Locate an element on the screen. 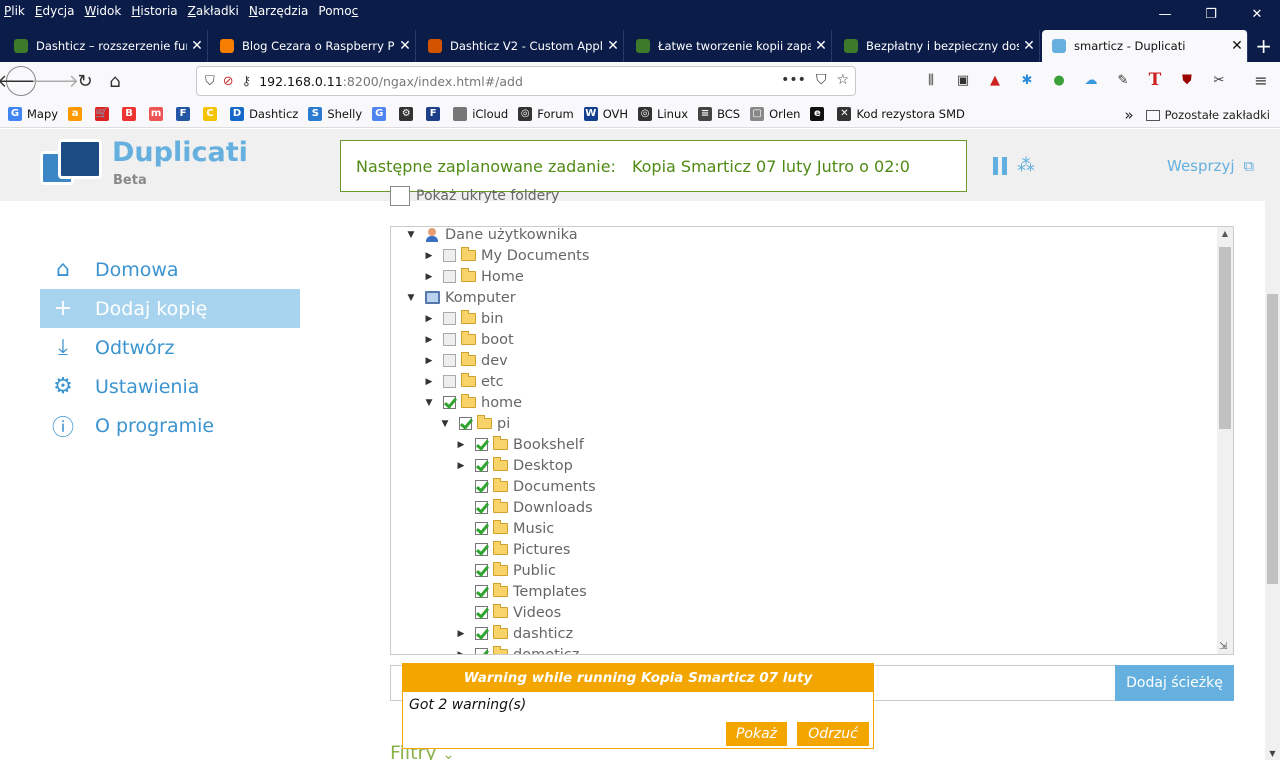 The image size is (1280, 760). bookmark-5: F is located at coordinates (185, 113).